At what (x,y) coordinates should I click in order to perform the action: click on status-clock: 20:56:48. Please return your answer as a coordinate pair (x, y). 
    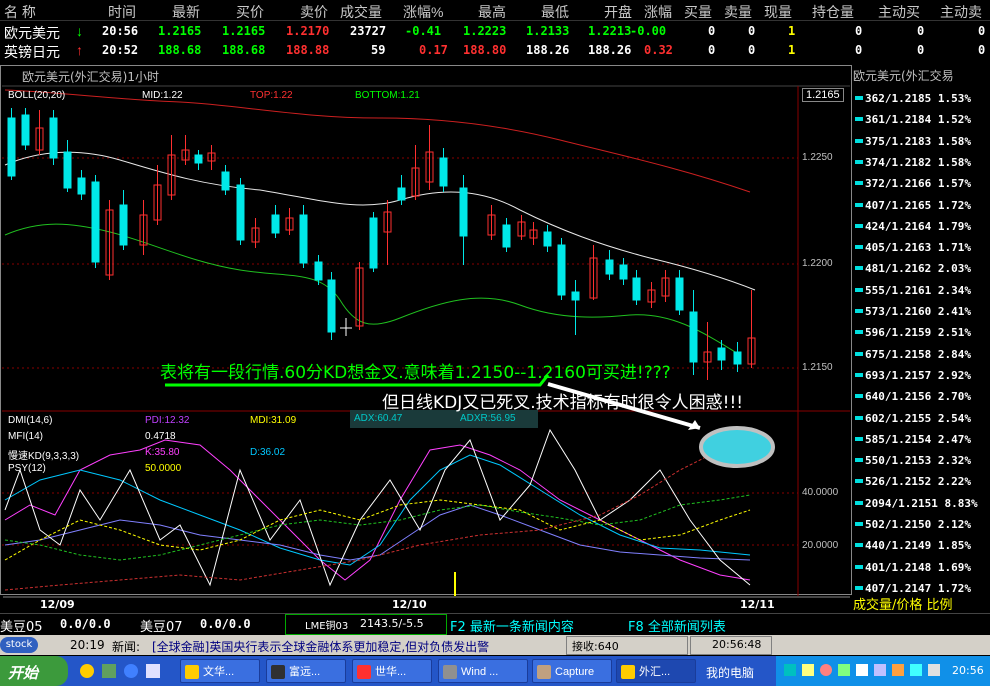
    Looking at the image, I should click on (737, 644).